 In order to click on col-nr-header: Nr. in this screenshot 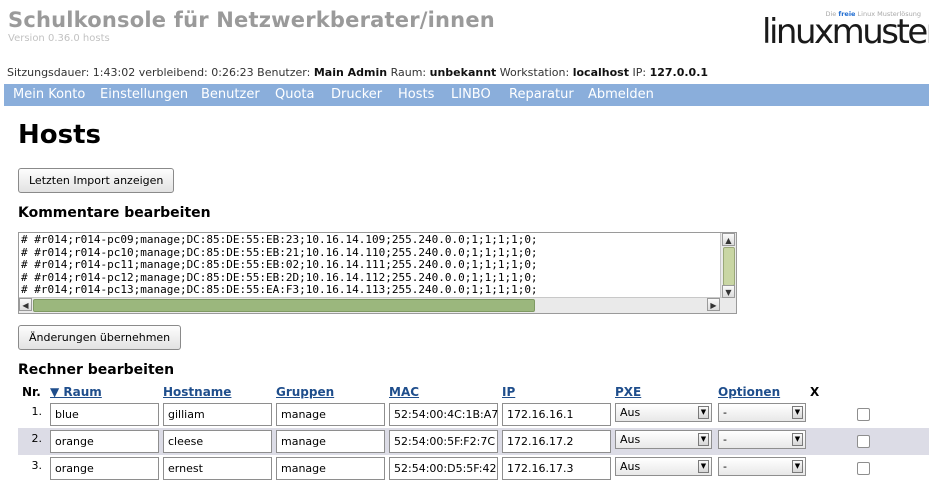, I will do `click(31, 392)`.